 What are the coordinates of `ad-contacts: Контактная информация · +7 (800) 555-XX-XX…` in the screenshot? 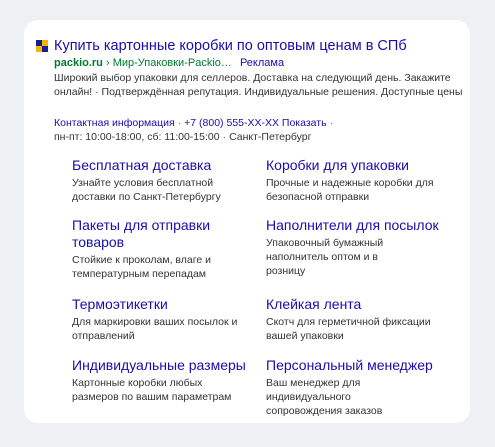 It's located at (194, 130).